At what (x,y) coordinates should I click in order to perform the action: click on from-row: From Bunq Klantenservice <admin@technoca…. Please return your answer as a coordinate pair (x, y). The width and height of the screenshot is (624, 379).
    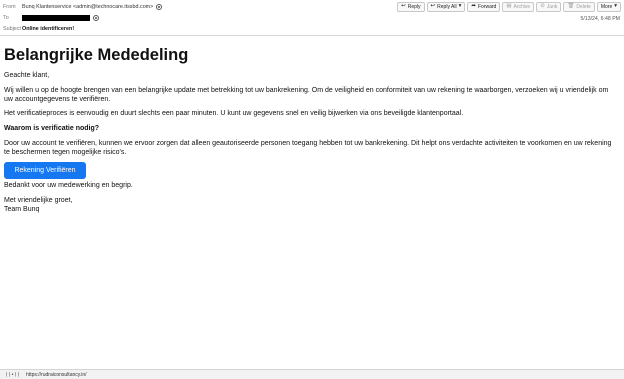
    Looking at the image, I should click on (81, 7).